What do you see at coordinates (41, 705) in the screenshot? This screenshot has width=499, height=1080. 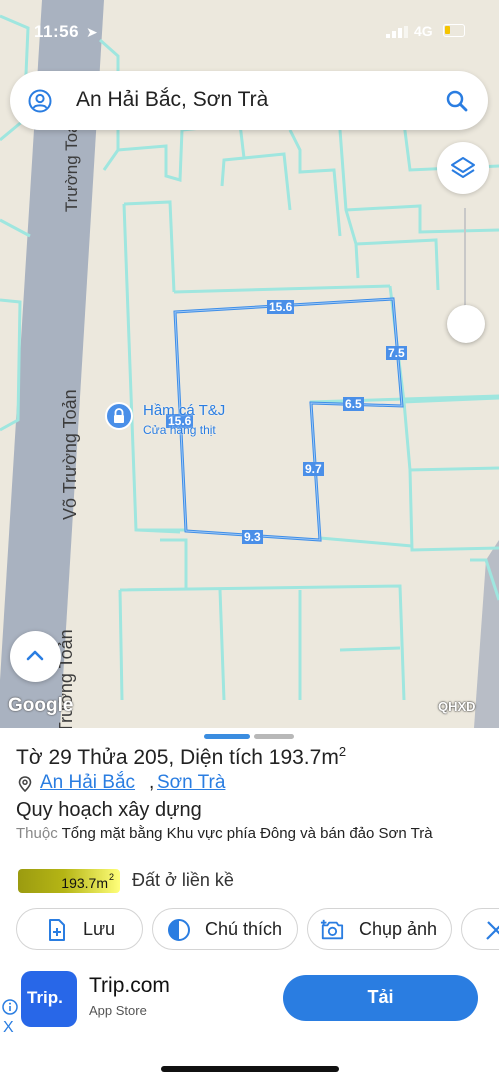 I see `google-logo: Google` at bounding box center [41, 705].